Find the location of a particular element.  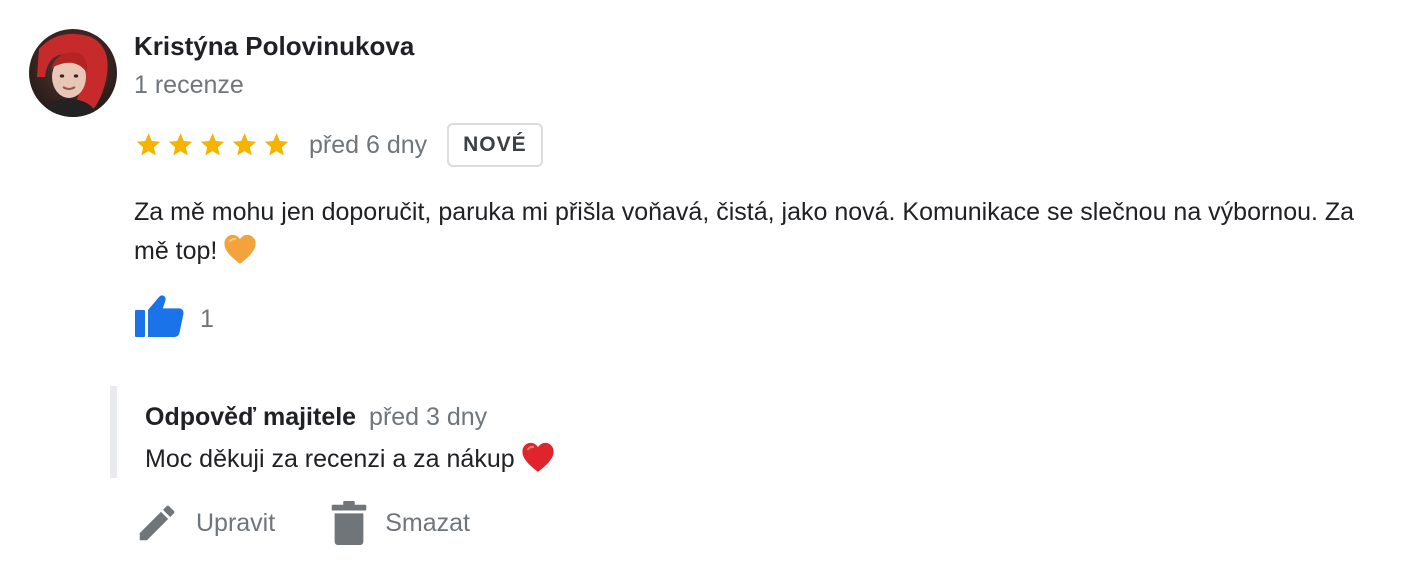

owner-reply-label: Odpověď majitele is located at coordinates (251, 417).